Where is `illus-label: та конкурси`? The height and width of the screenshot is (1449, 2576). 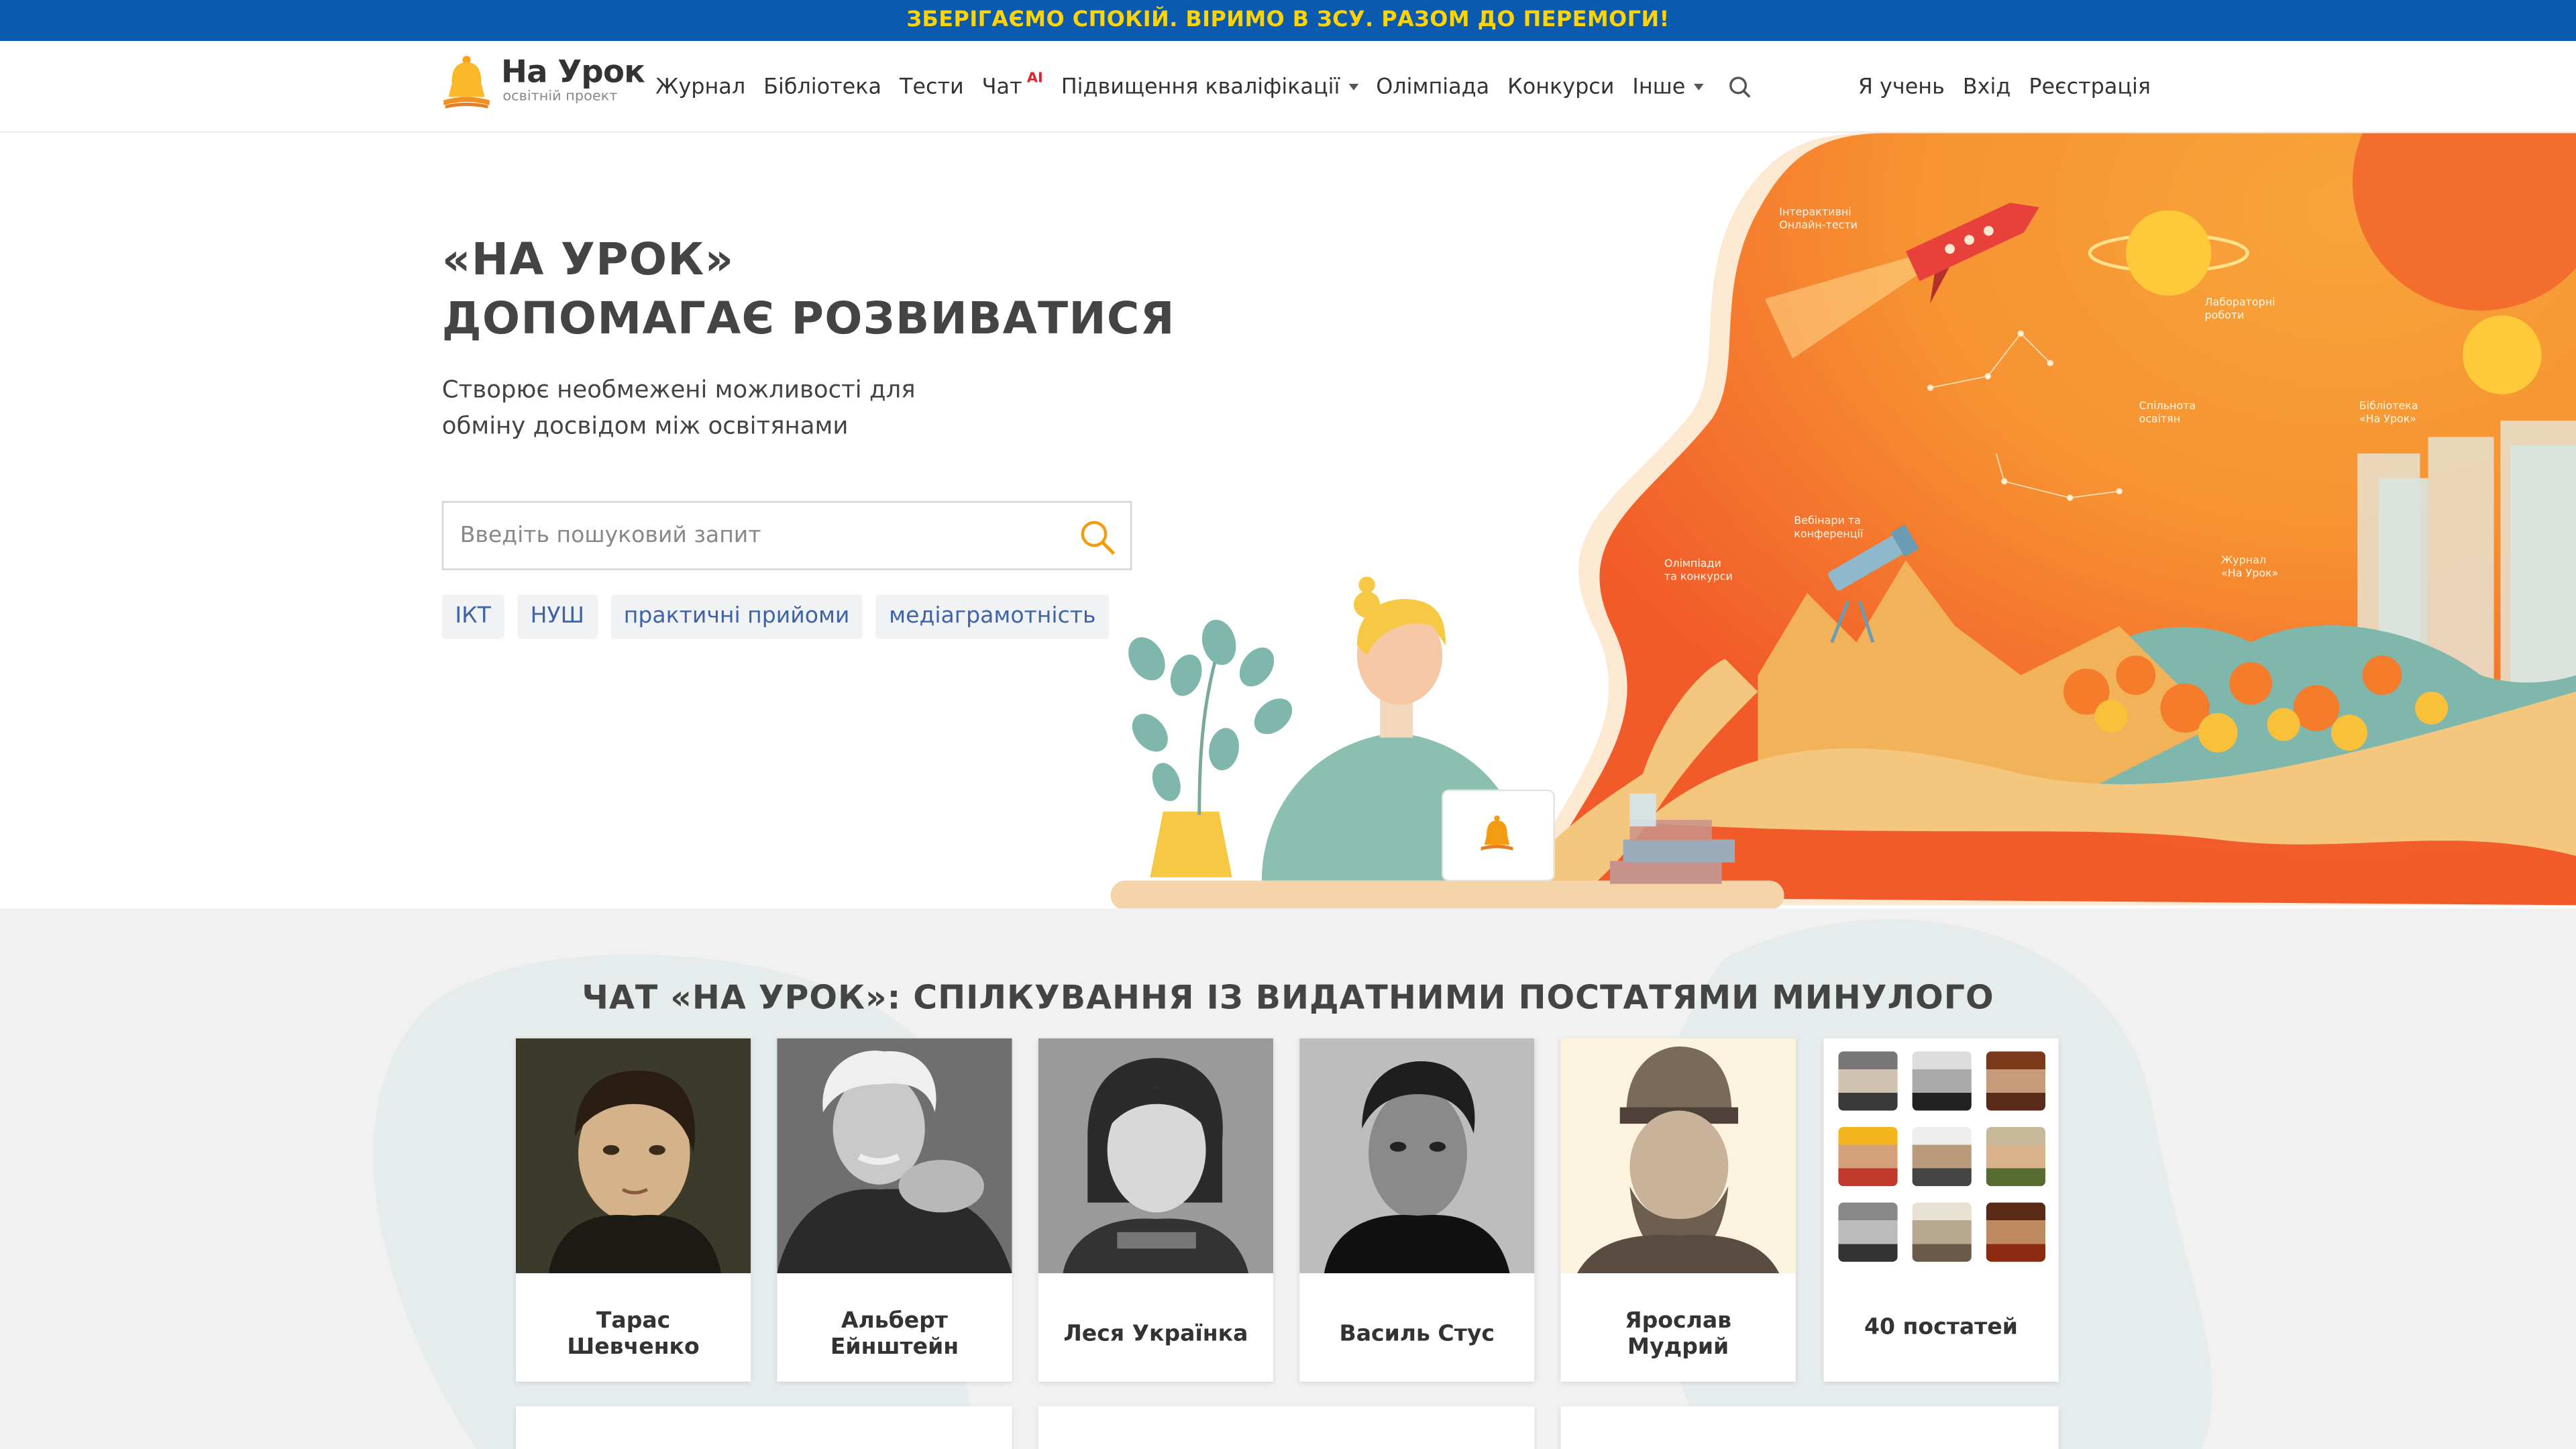
illus-label: та конкурси is located at coordinates (1698, 576).